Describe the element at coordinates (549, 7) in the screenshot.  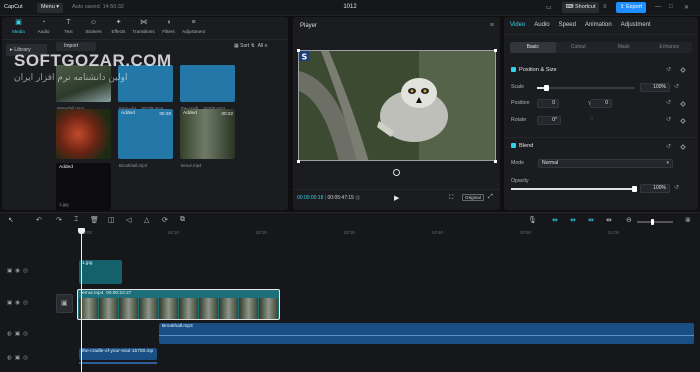
I see `monitor-icon: ▭` at that location.